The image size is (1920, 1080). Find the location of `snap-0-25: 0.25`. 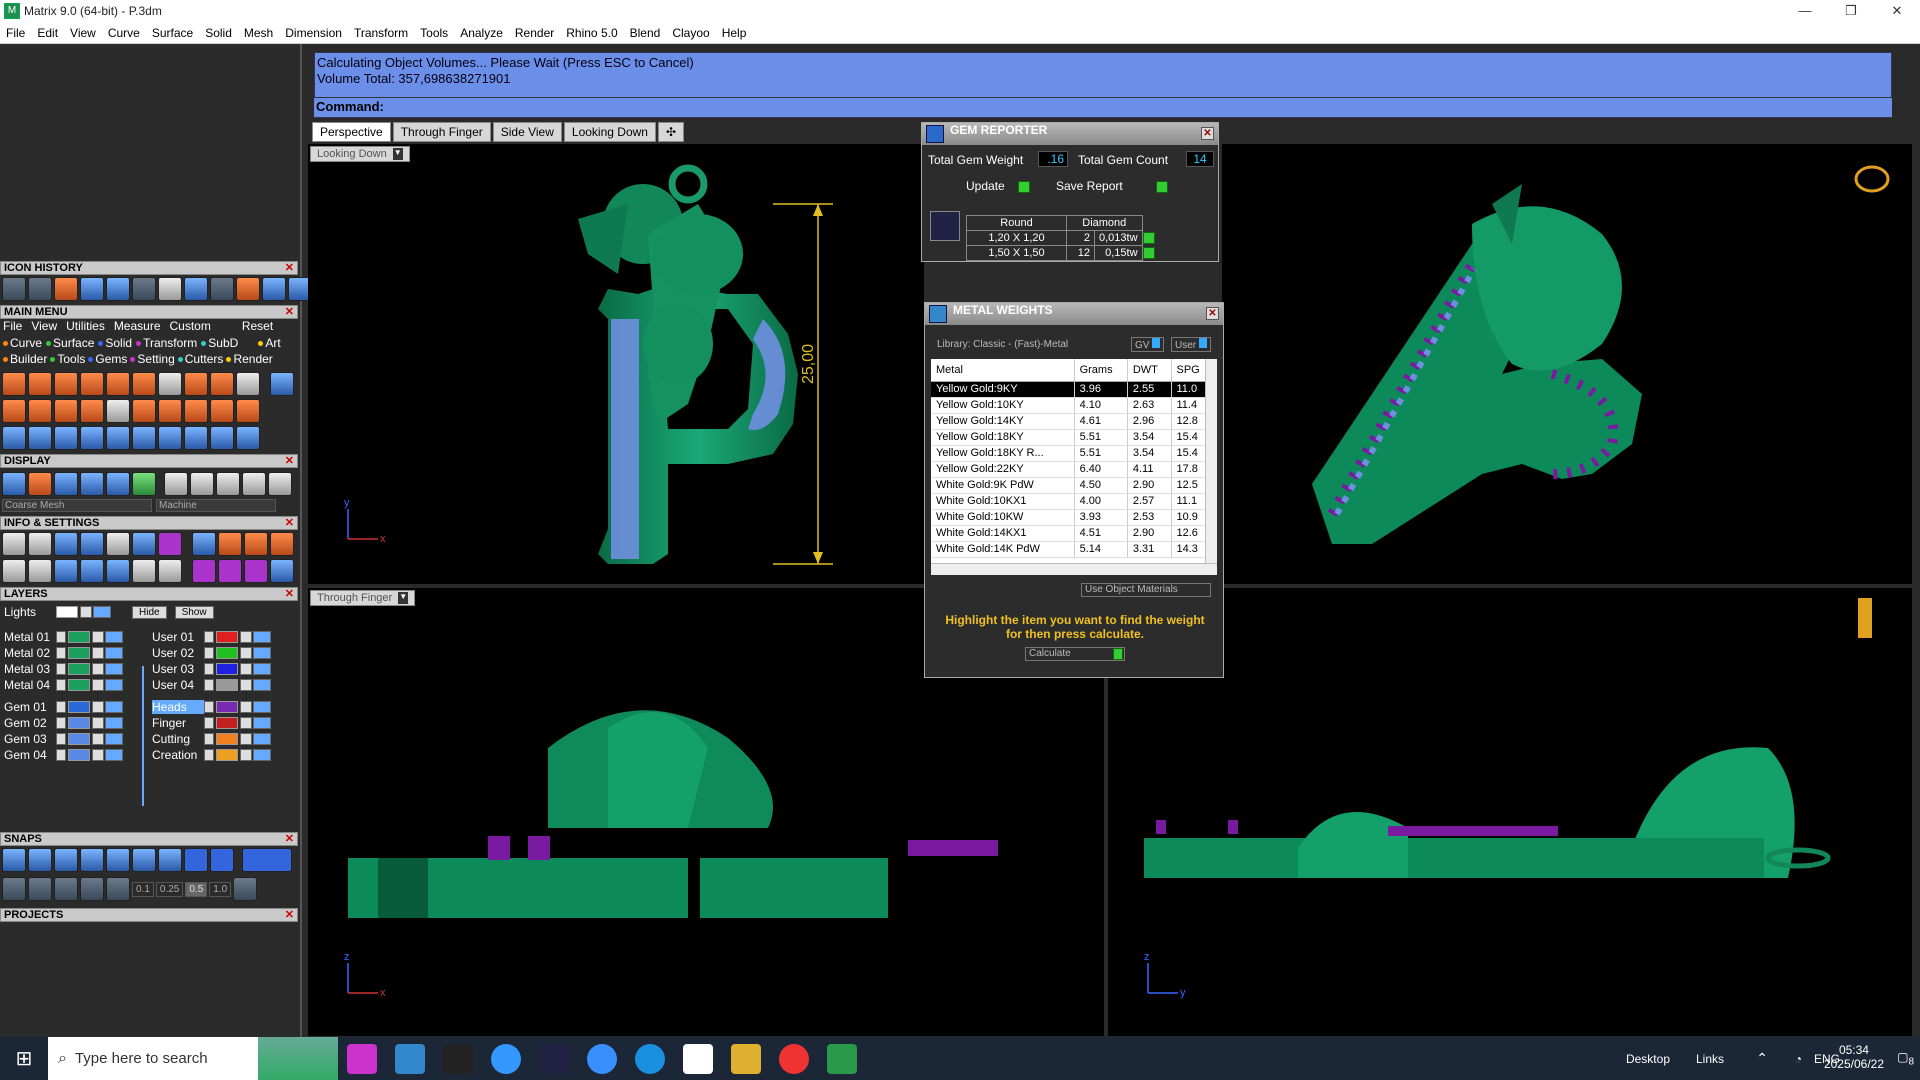

snap-0-25: 0.25 is located at coordinates (169, 889).